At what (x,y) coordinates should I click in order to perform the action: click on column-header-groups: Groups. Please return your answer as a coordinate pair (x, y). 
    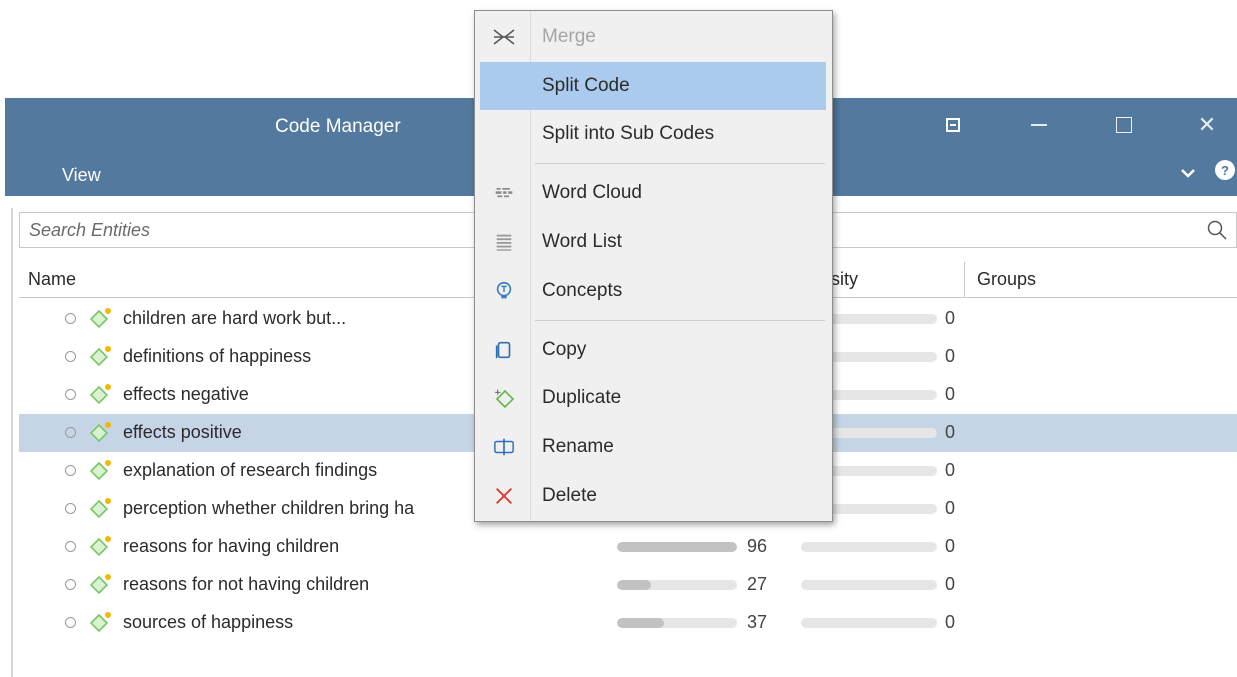
    Looking at the image, I should click on (1006, 279).